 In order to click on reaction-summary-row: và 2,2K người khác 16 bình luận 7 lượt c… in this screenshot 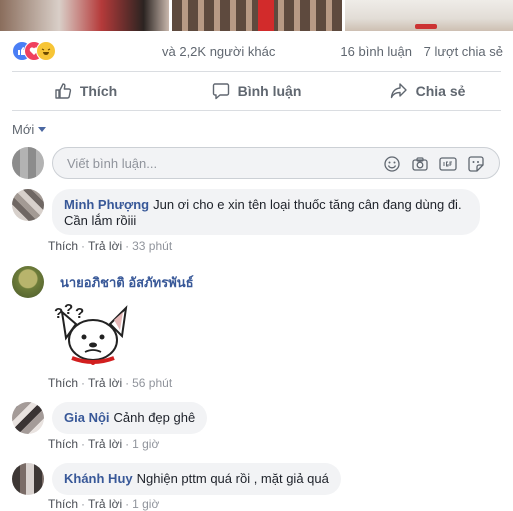, I will do `click(256, 51)`.